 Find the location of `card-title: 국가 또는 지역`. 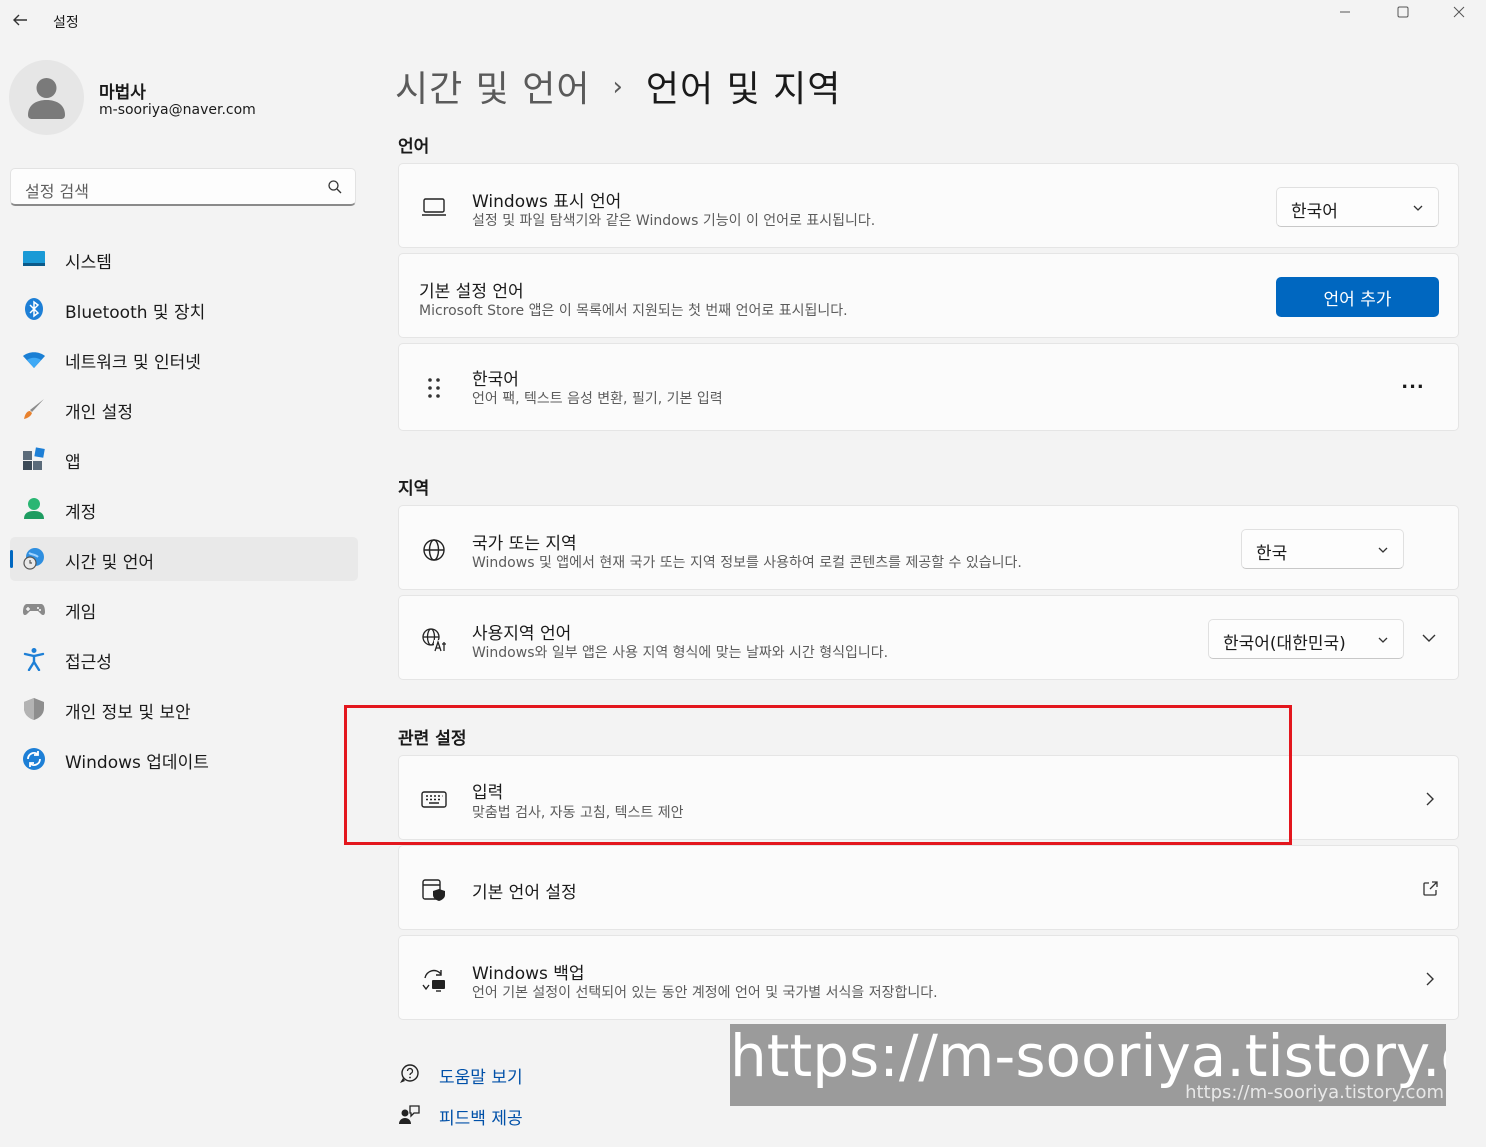

card-title: 국가 또는 지역 is located at coordinates (524, 544).